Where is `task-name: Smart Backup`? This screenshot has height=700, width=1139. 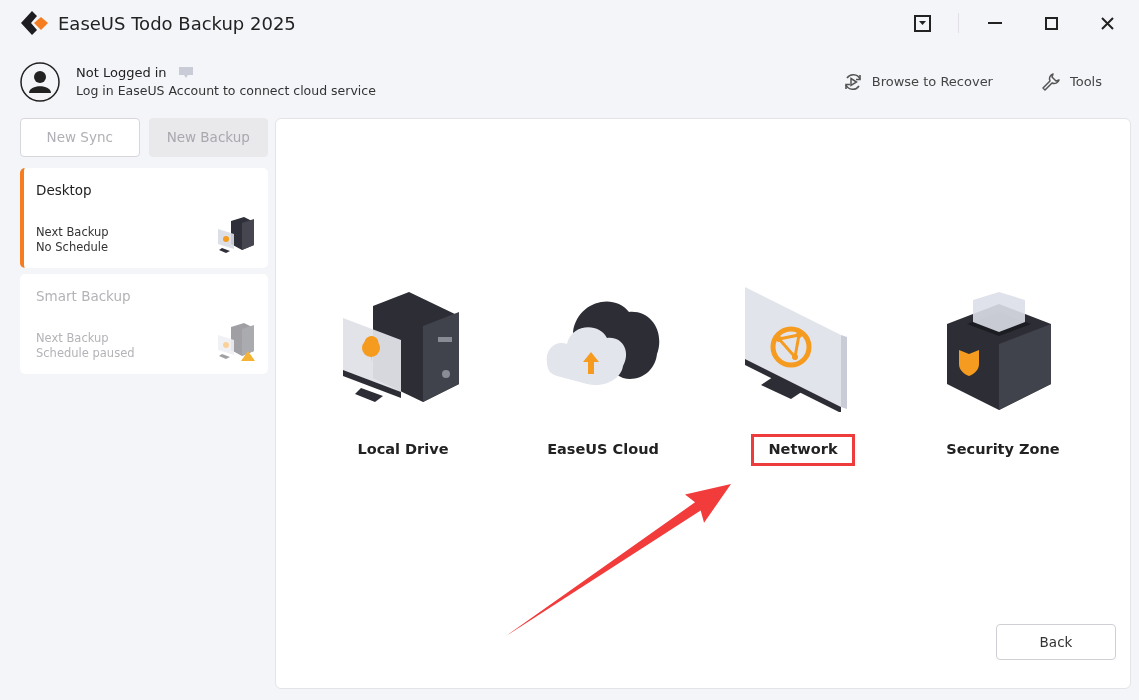
task-name: Smart Backup is located at coordinates (84, 296).